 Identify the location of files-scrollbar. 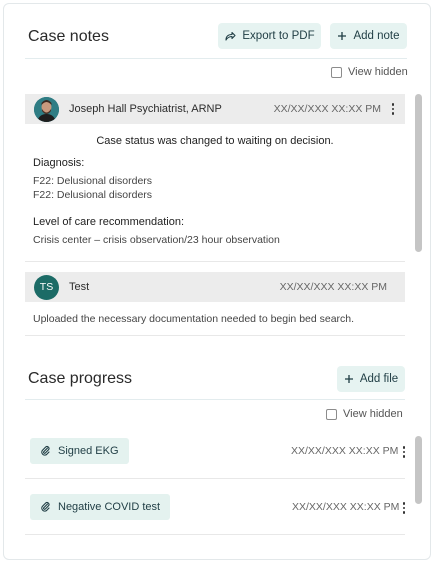
(418, 470).